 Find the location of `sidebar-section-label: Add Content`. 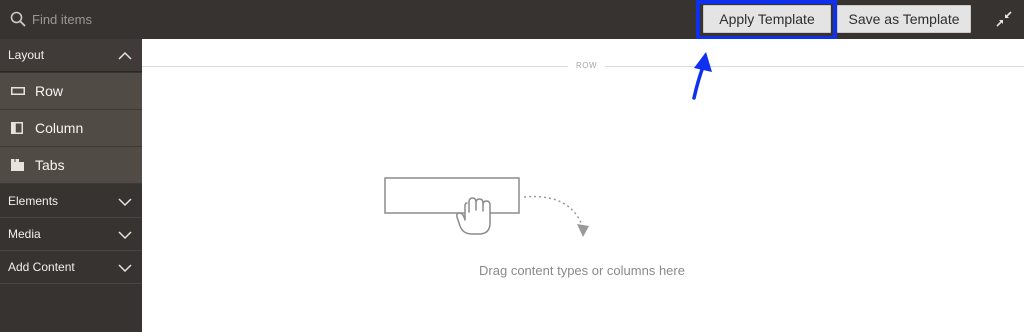

sidebar-section-label: Add Content is located at coordinates (41, 267).